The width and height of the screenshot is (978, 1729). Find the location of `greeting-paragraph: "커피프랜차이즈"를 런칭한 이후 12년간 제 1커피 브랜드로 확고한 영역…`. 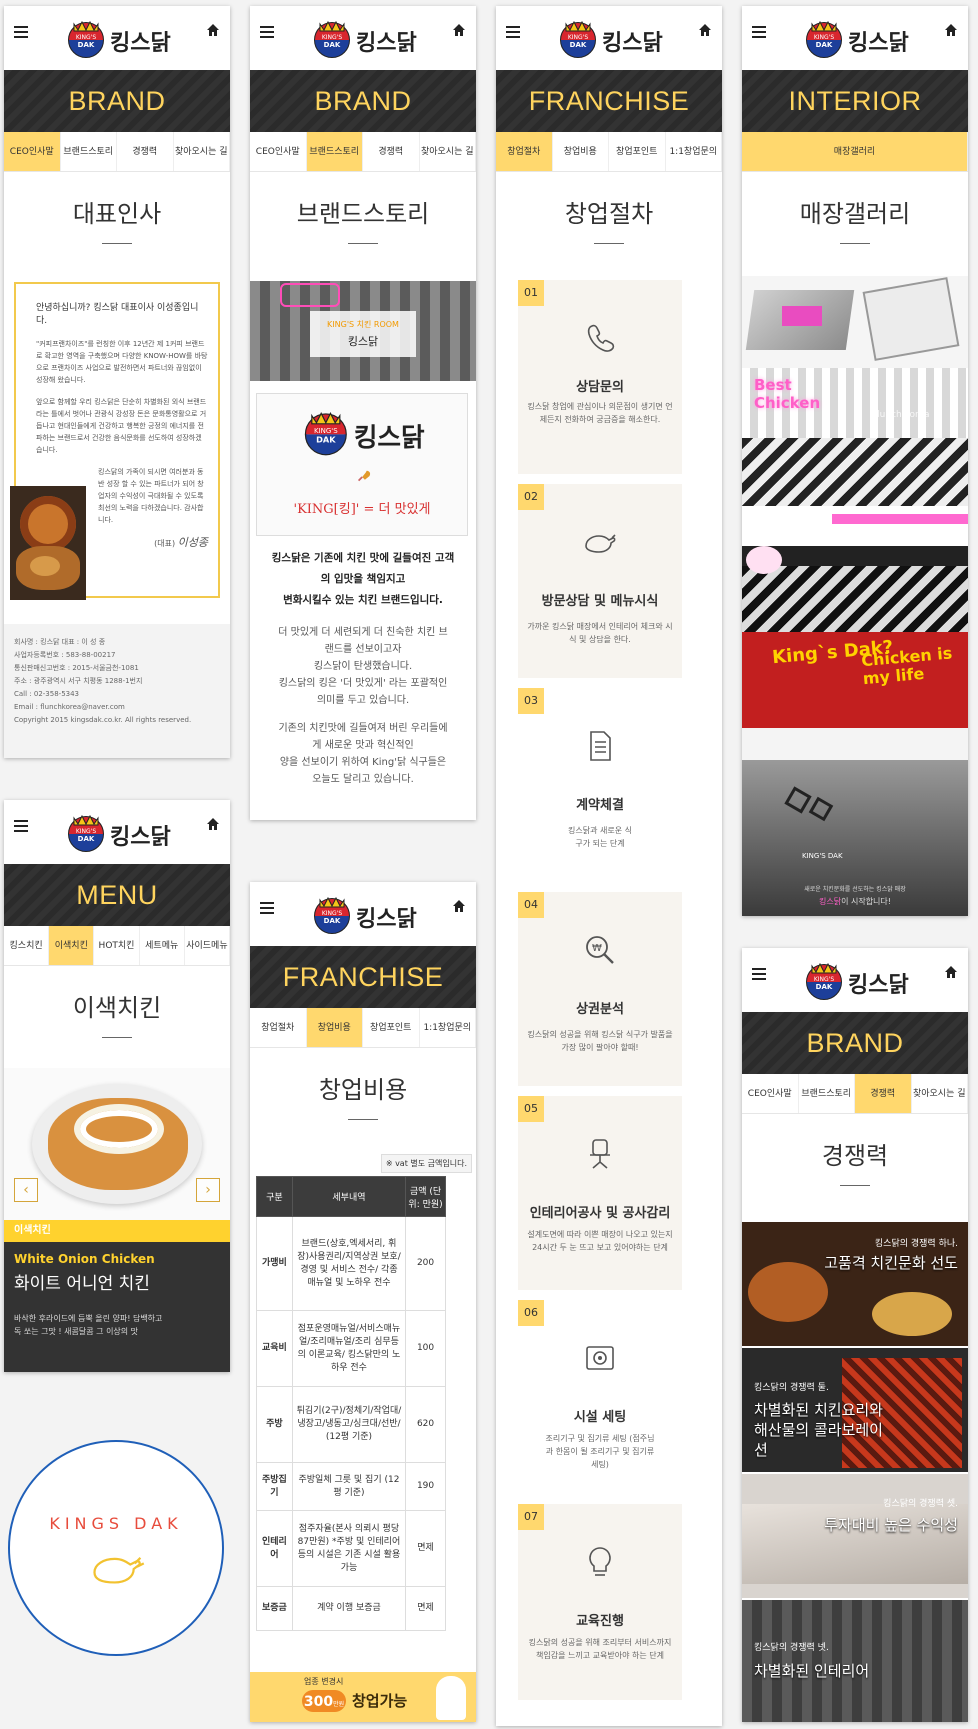

greeting-paragraph: "커피프랜차이즈"를 런칭한 이후 12년간 제 1커피 브랜드로 확고한 영역… is located at coordinates (122, 362).